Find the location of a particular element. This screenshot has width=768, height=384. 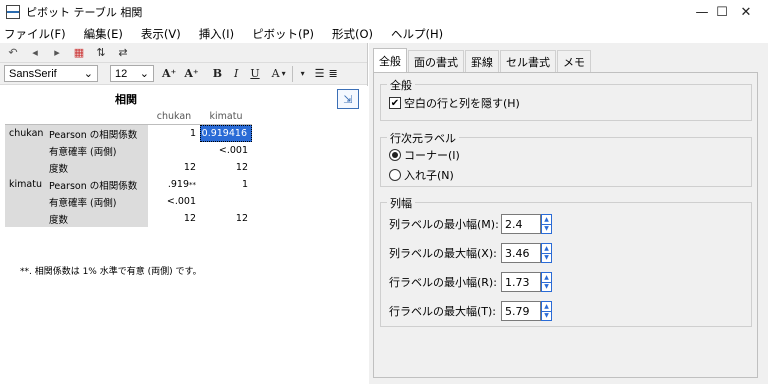

selected-cell: 0.919416 is located at coordinates (226, 133).